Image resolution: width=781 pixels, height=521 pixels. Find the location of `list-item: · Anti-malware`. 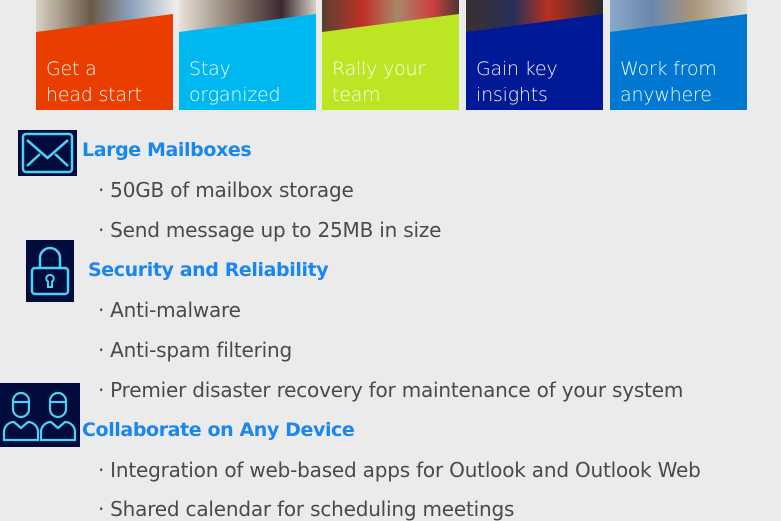

list-item: · Anti-malware is located at coordinates (169, 310).